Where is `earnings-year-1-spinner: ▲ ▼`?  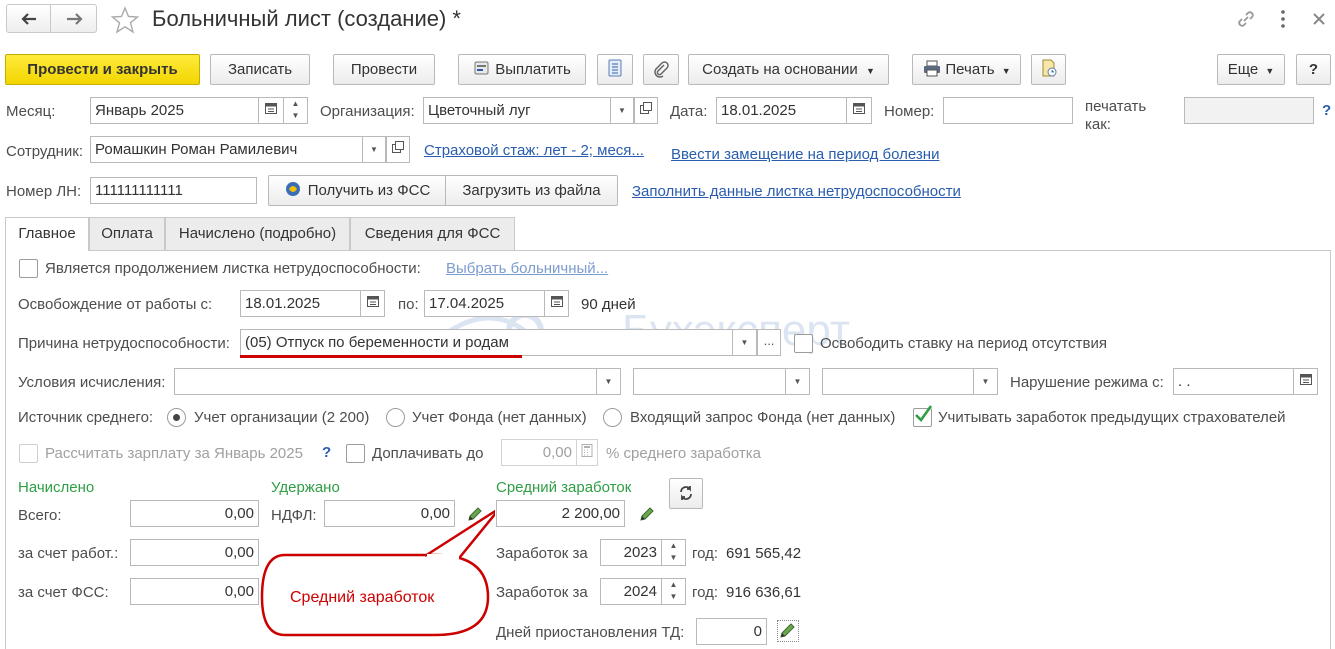
earnings-year-1-spinner: ▲ ▼ is located at coordinates (674, 552).